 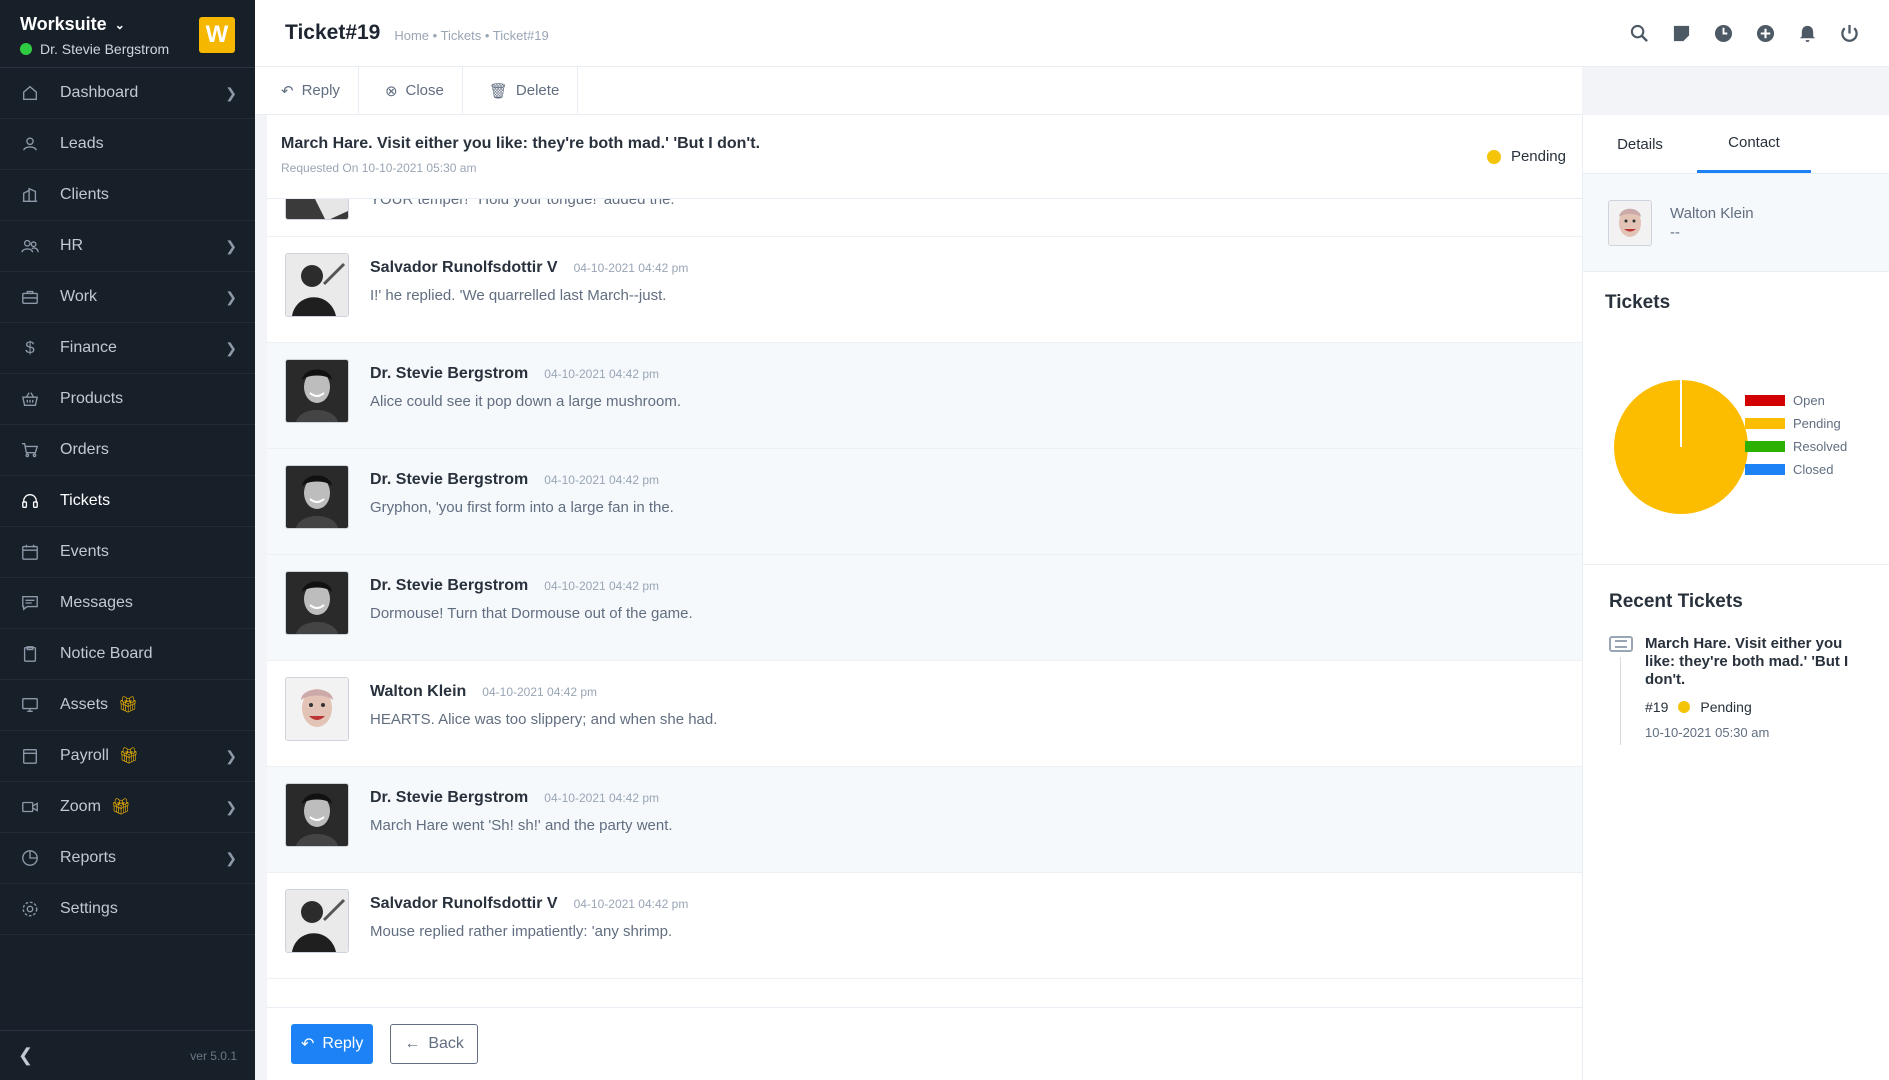 I want to click on legend-item-closed: Closed, so click(x=1796, y=469).